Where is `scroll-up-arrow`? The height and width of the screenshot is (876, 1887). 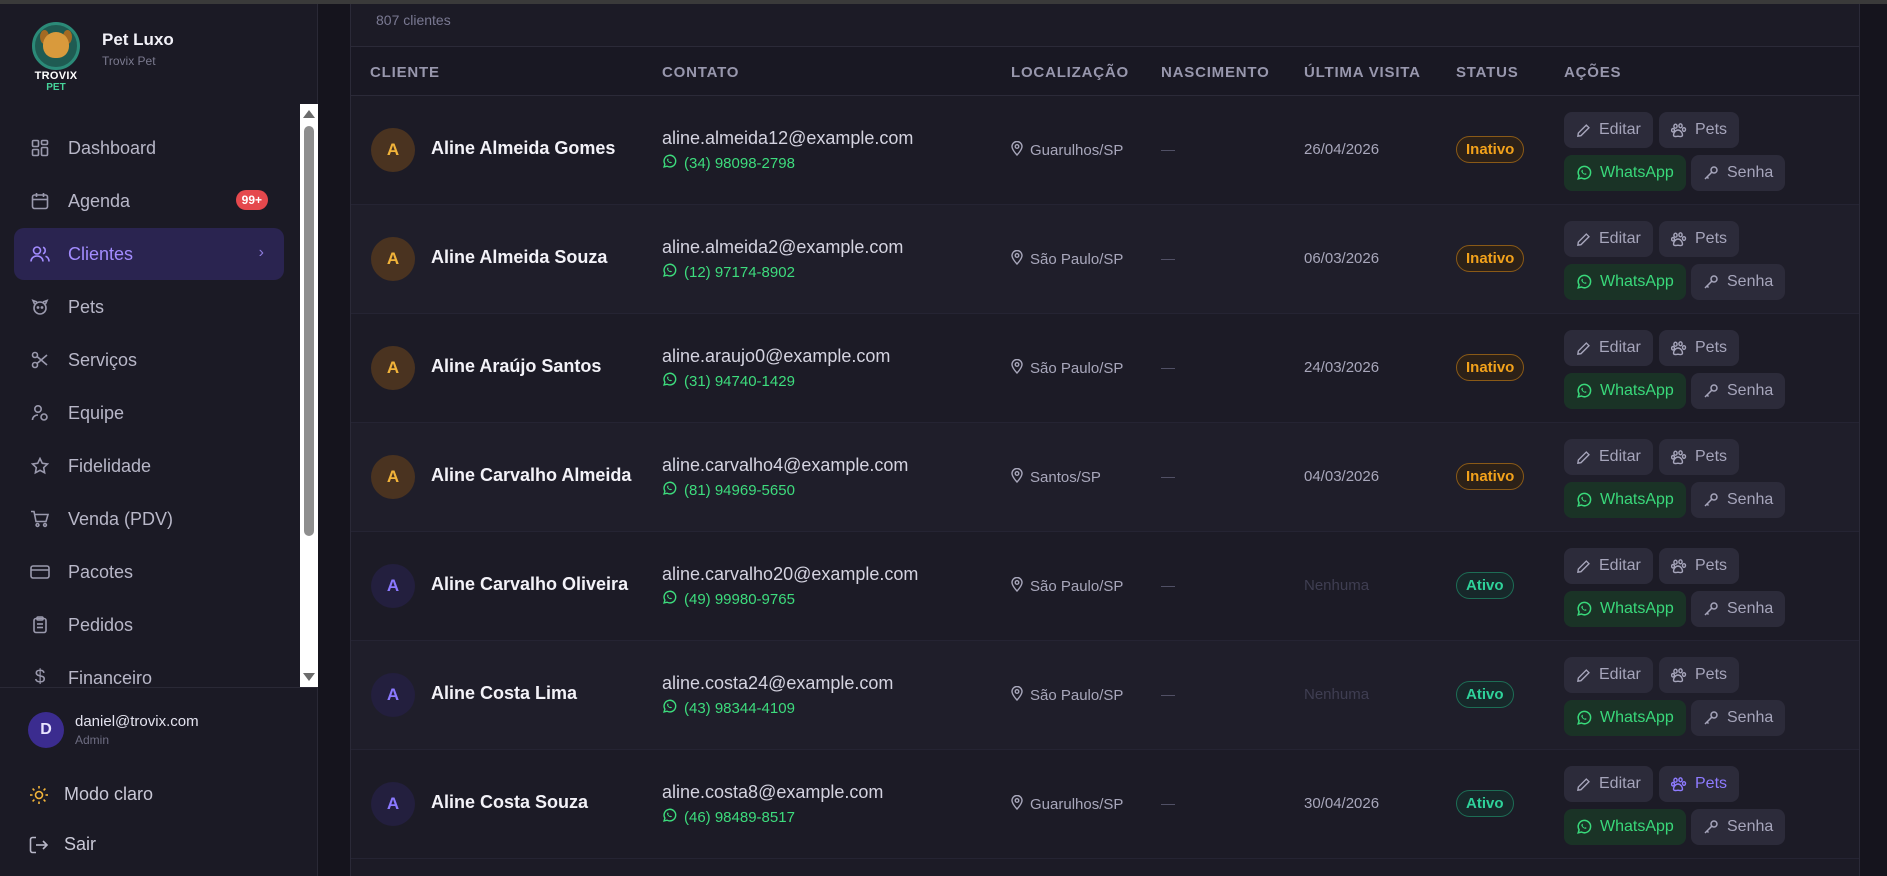 scroll-up-arrow is located at coordinates (309, 114).